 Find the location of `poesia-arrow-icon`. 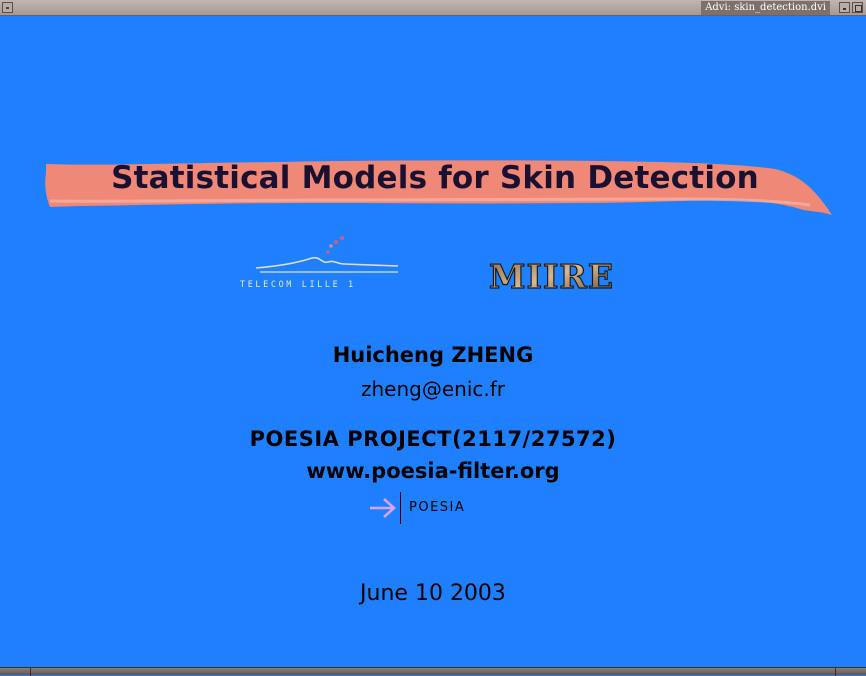

poesia-arrow-icon is located at coordinates (383, 508).